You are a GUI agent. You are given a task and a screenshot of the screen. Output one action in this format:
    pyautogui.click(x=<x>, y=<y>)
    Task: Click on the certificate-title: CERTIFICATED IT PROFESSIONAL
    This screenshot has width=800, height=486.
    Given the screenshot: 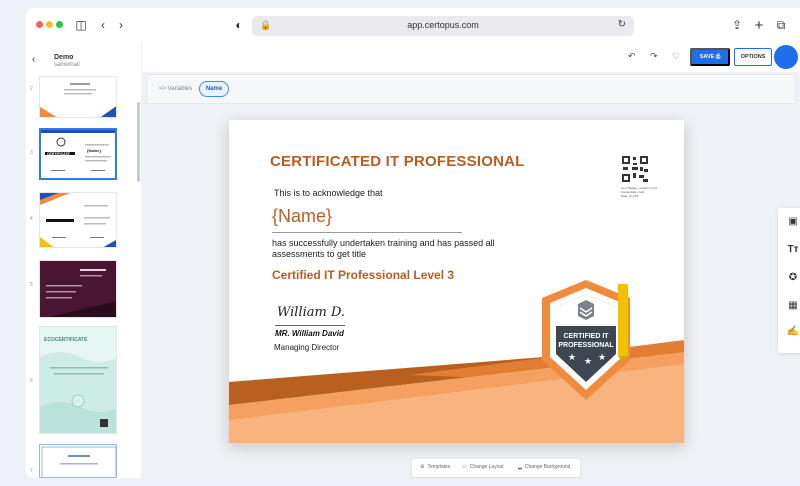 What is the action you would take?
    pyautogui.click(x=397, y=161)
    